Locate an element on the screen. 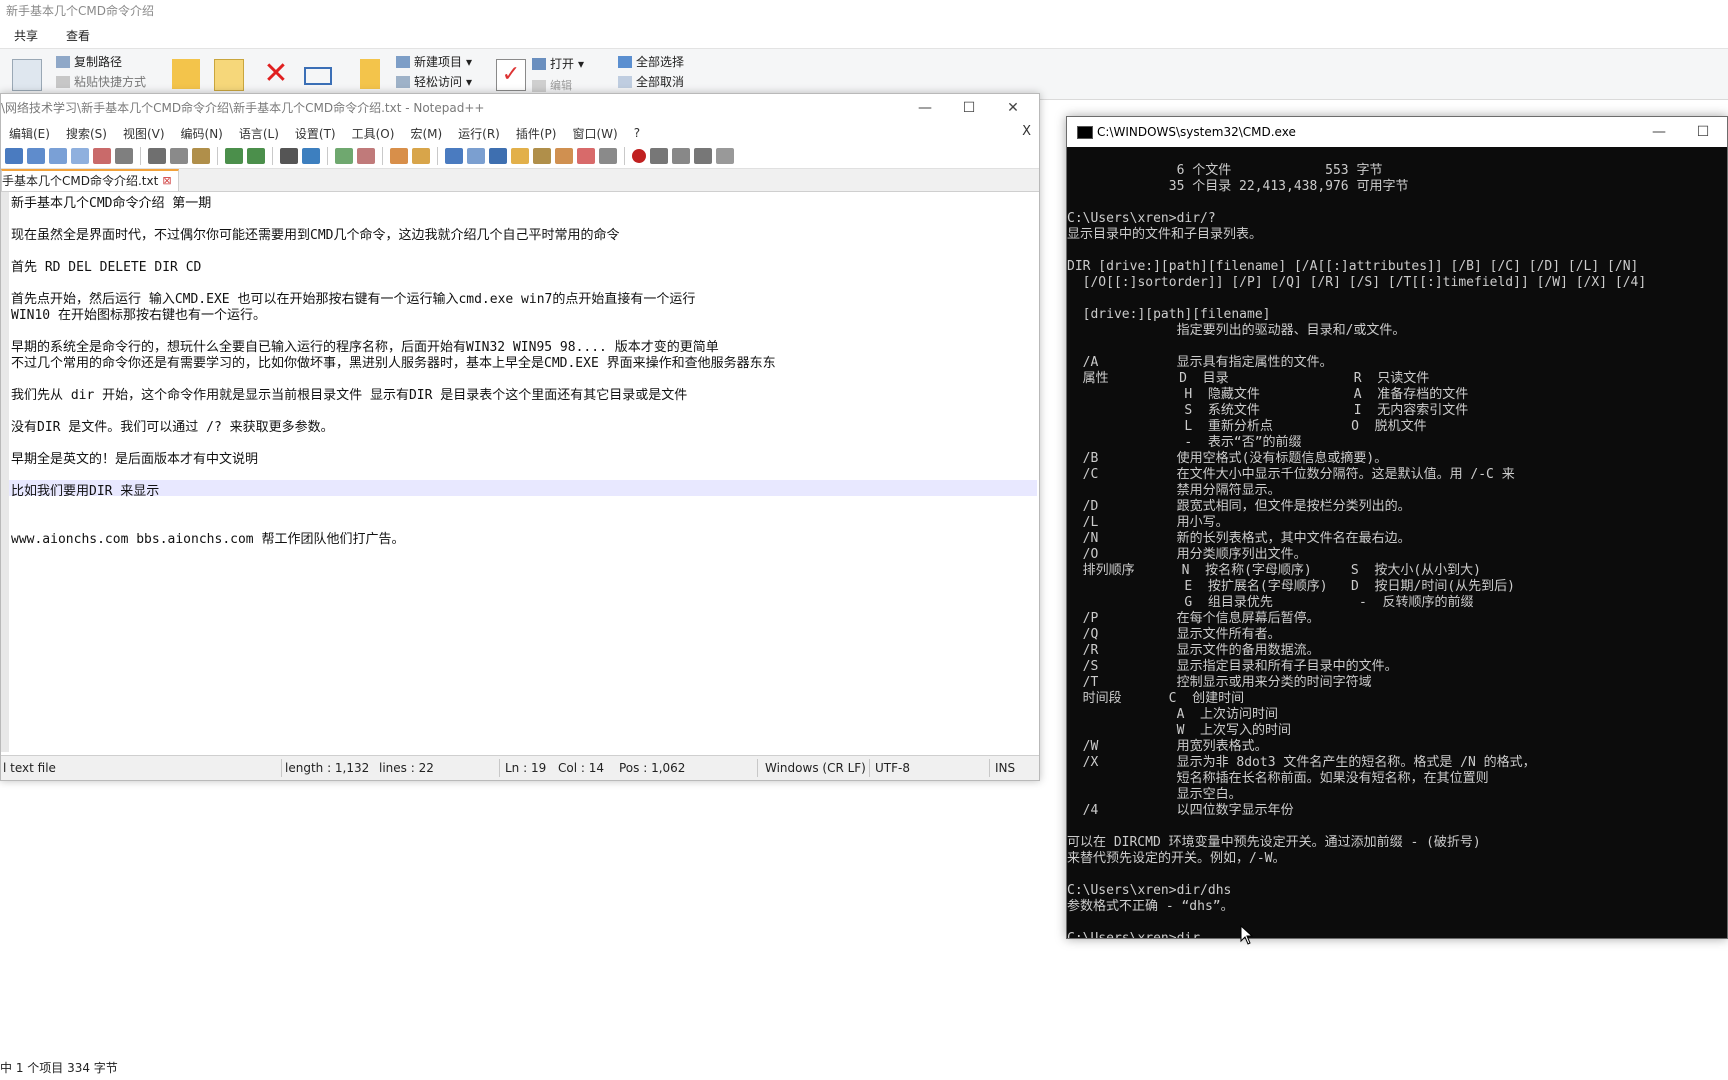 This screenshot has width=1728, height=1080. new-file-icon is located at coordinates (14, 156).